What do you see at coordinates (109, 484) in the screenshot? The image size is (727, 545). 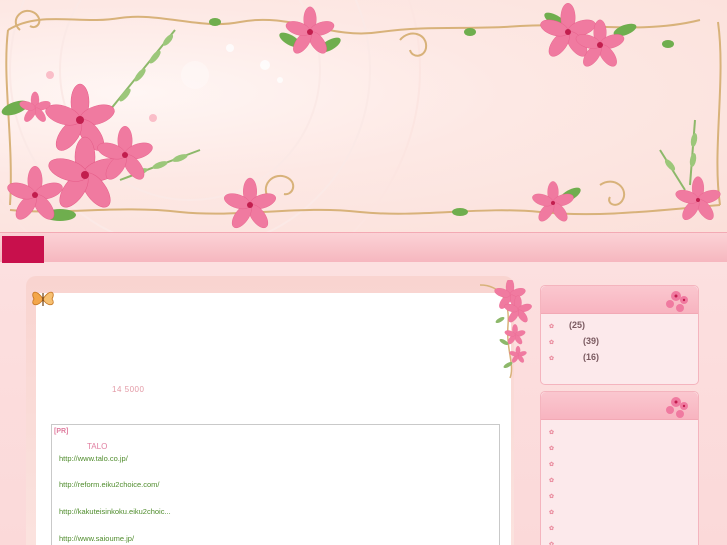 I see `ad-link: http://reform.eiku2choice.com/` at bounding box center [109, 484].